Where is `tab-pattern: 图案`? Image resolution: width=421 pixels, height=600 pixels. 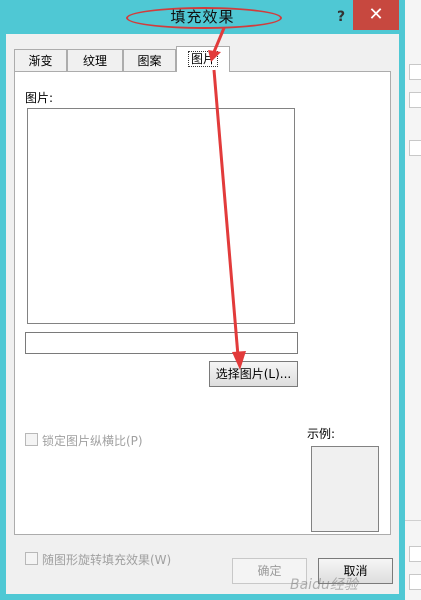 tab-pattern: 图案 is located at coordinates (149, 60).